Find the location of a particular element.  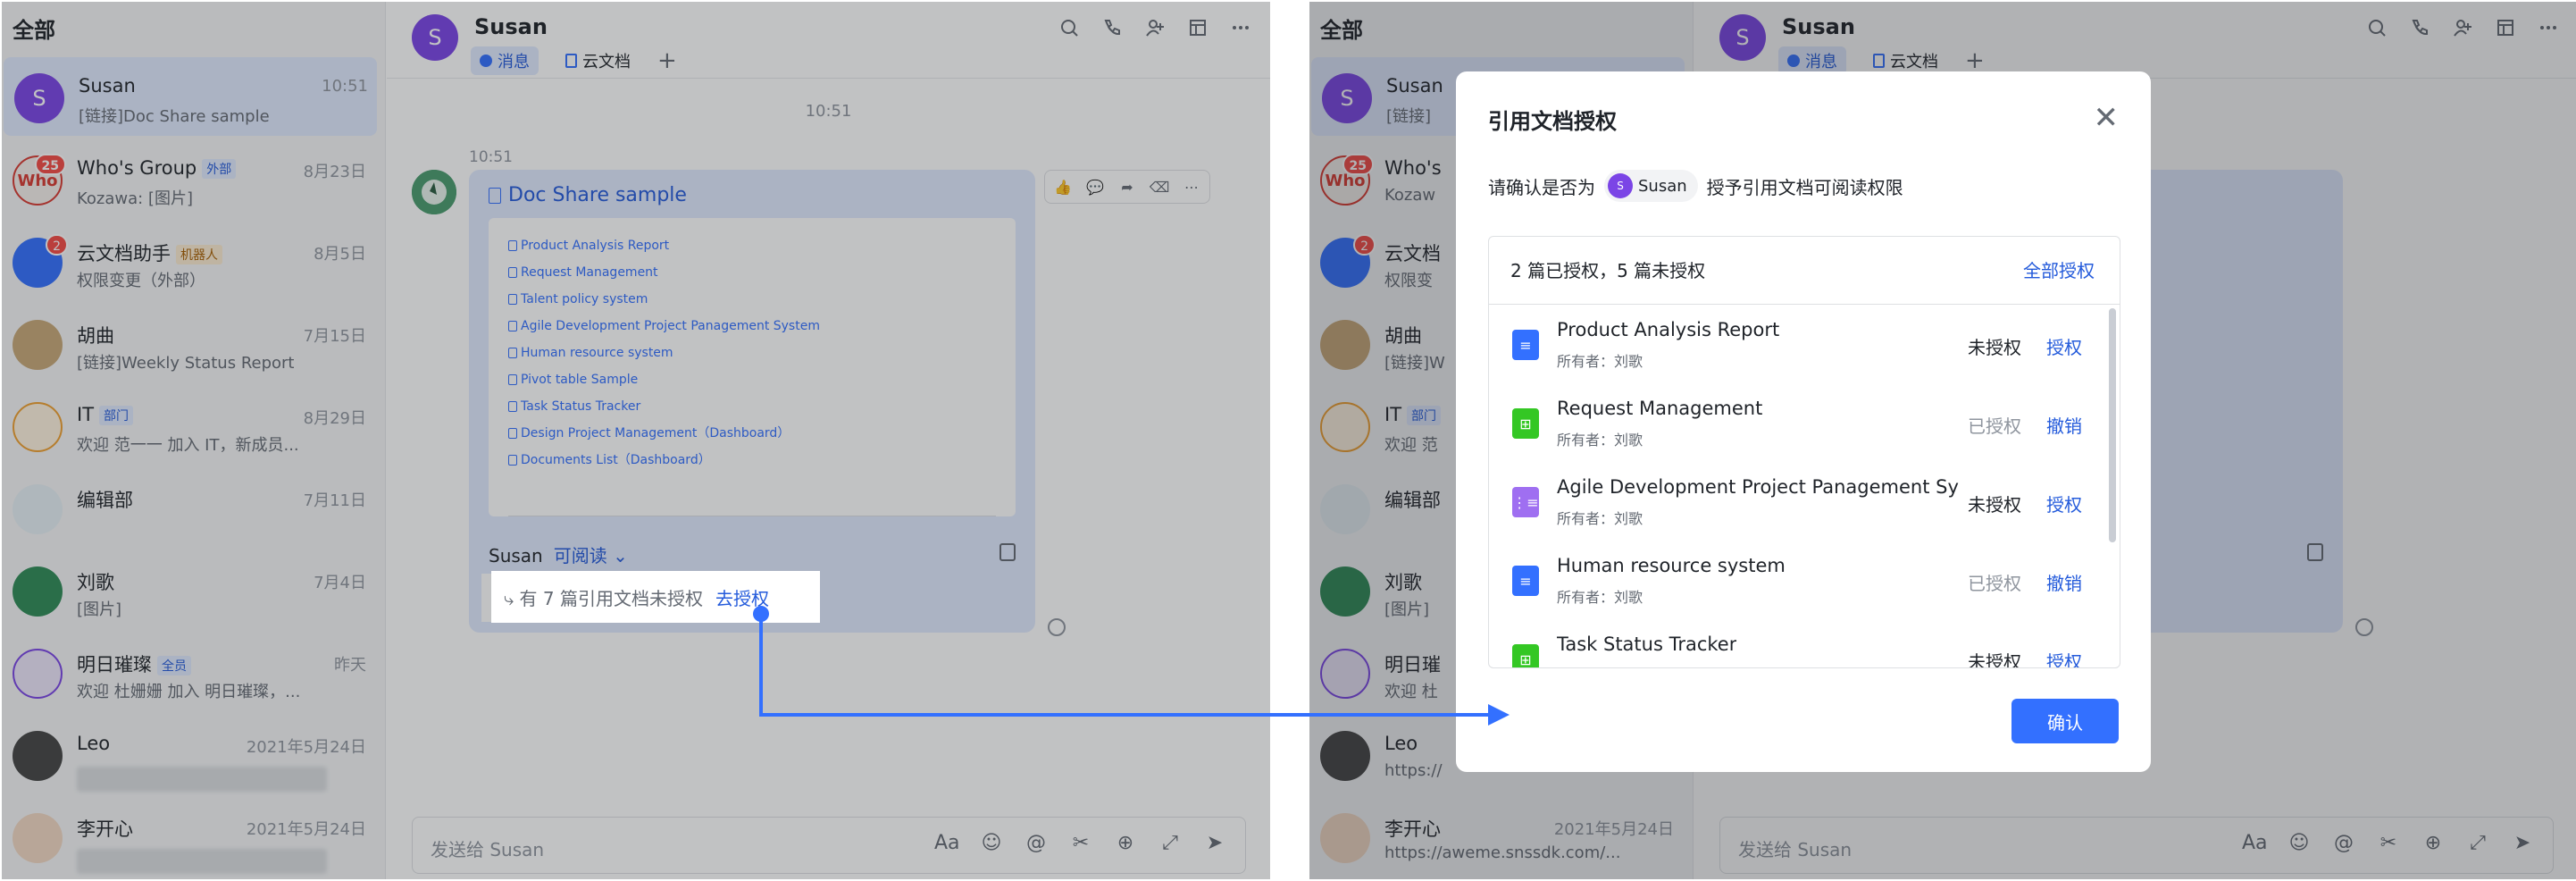

arrow-head is located at coordinates (1499, 715).